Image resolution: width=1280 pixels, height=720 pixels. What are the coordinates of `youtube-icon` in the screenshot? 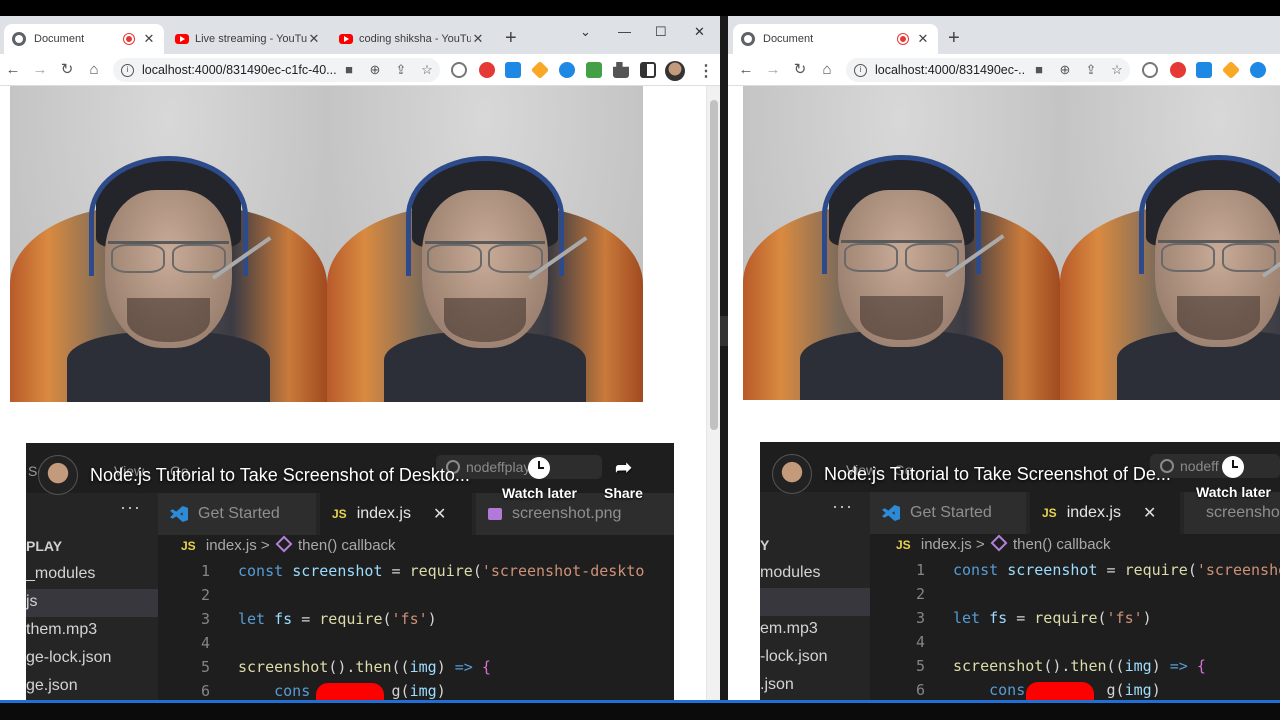 It's located at (346, 39).